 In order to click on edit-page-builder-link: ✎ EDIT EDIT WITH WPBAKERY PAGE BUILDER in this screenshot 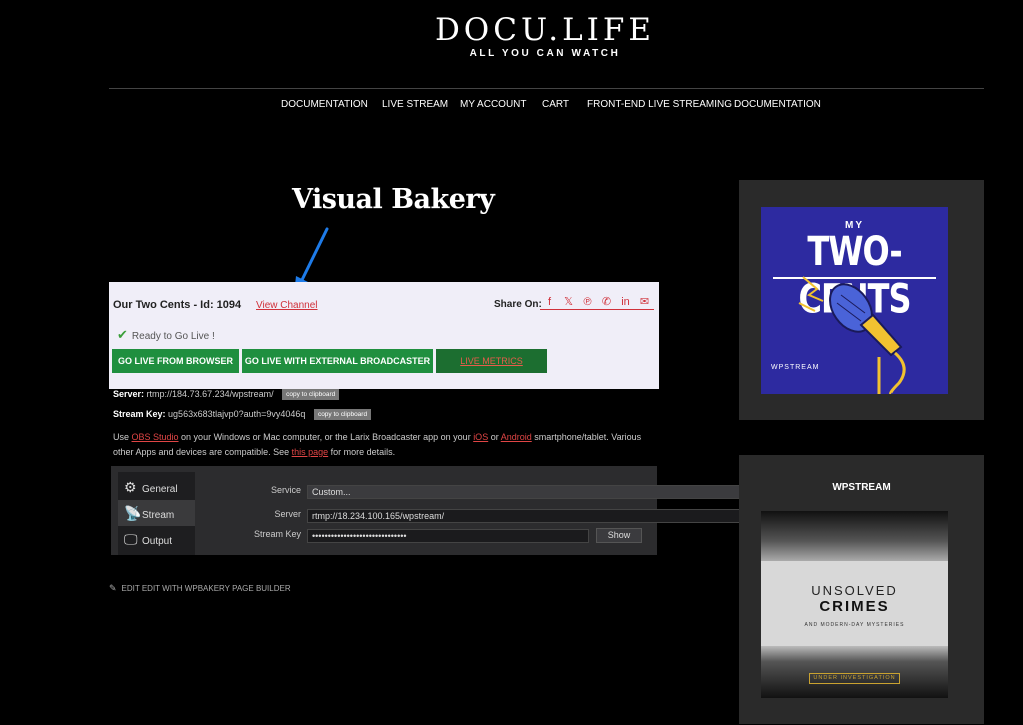, I will do `click(200, 588)`.